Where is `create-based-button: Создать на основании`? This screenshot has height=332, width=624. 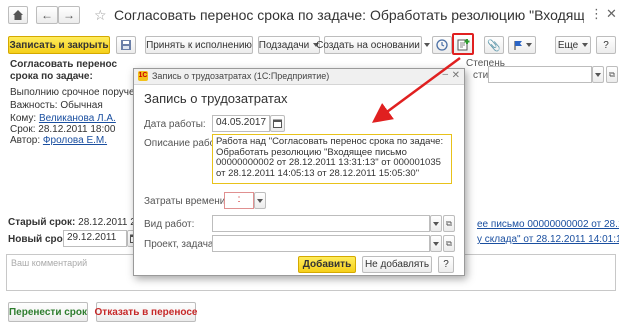
create-based-button: Создать на основании is located at coordinates (373, 45).